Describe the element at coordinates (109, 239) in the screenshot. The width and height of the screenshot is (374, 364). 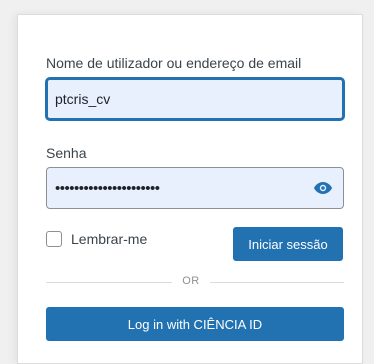
I see `remember-label: Lembrar-me` at that location.